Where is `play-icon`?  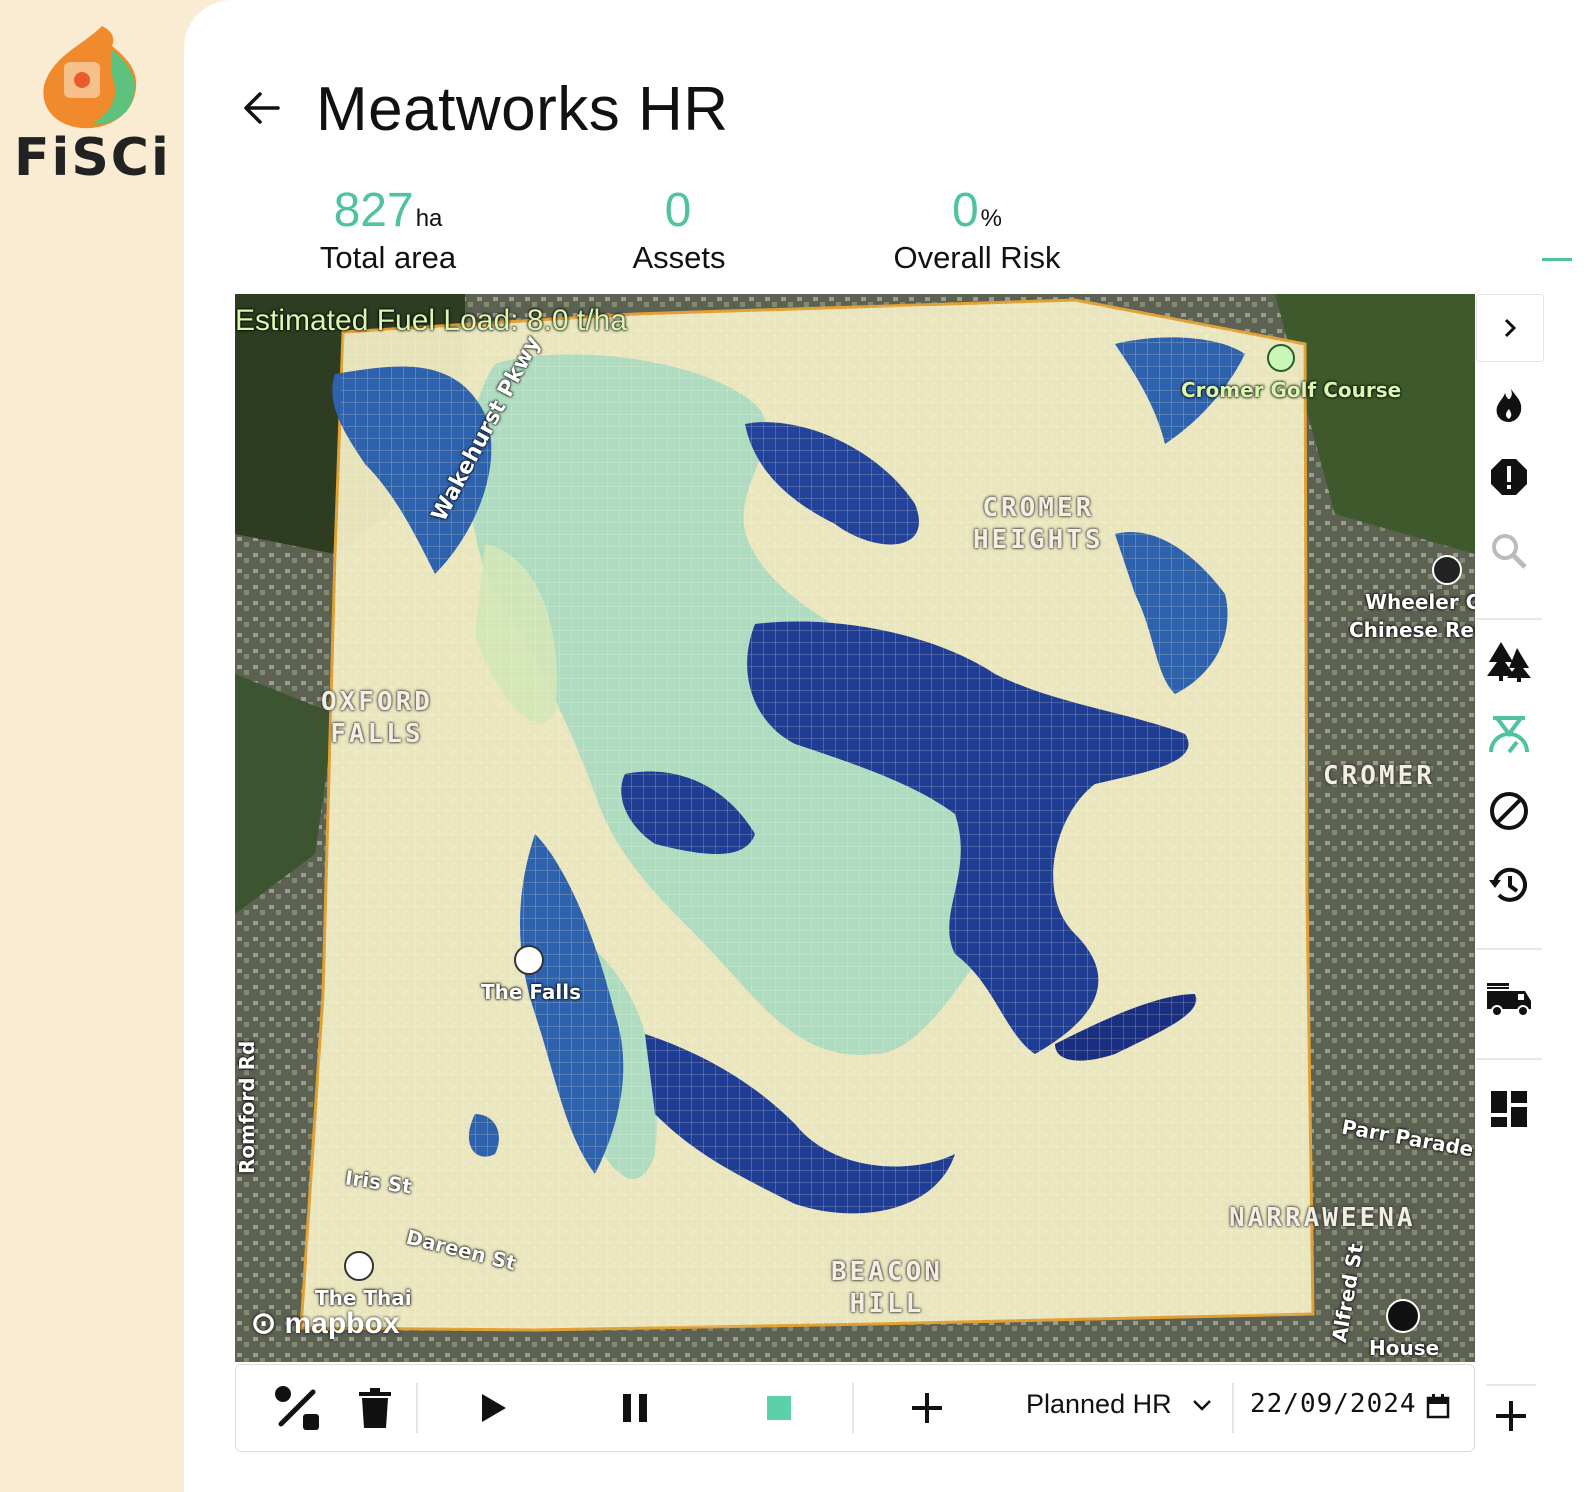
play-icon is located at coordinates (494, 1408).